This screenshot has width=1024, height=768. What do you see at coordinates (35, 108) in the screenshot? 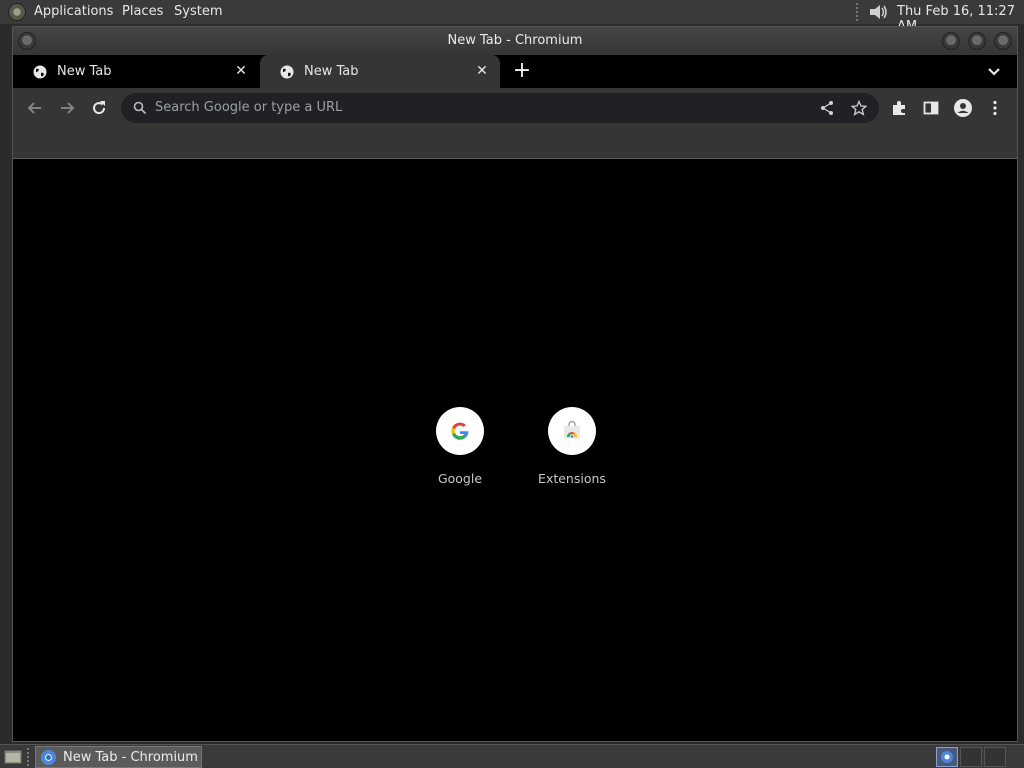
I see `back-arrow-icon` at bounding box center [35, 108].